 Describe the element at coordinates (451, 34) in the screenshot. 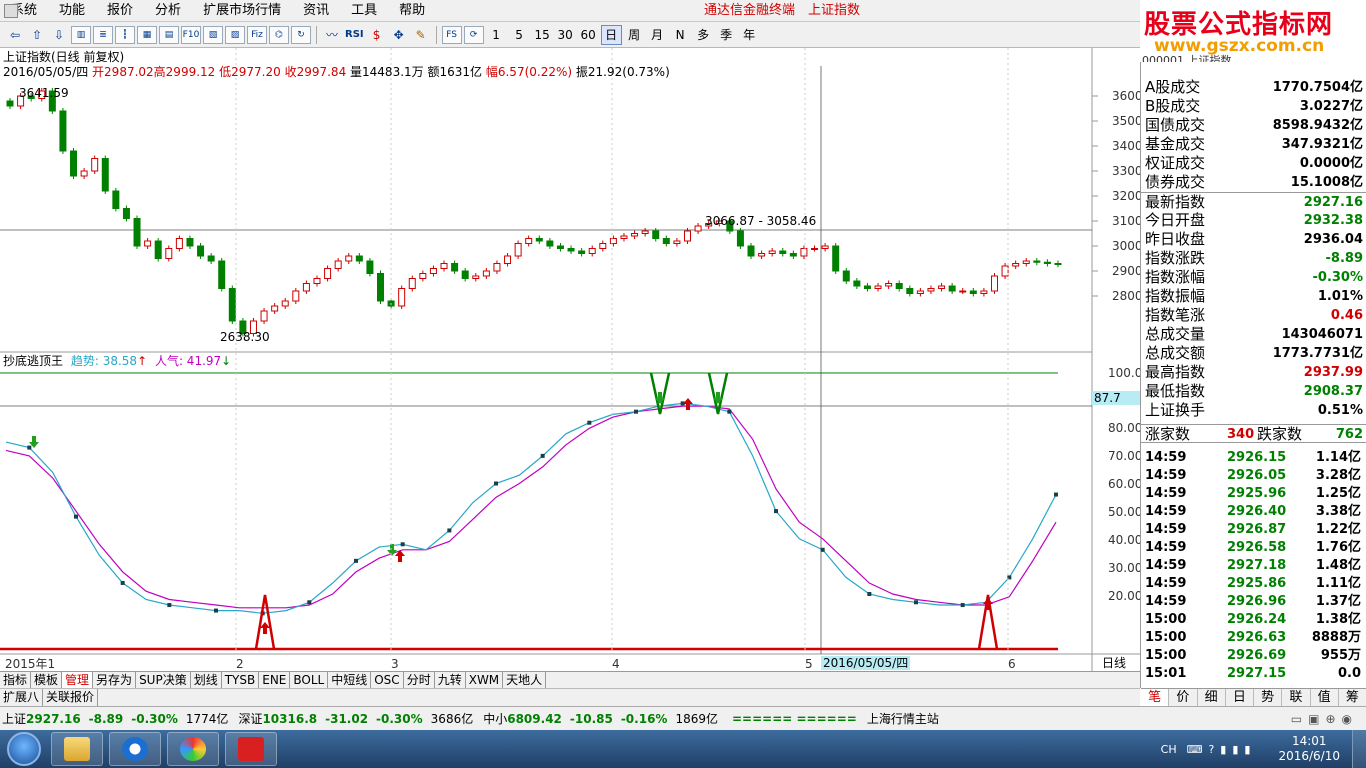

I see `fs-icon: FS` at that location.